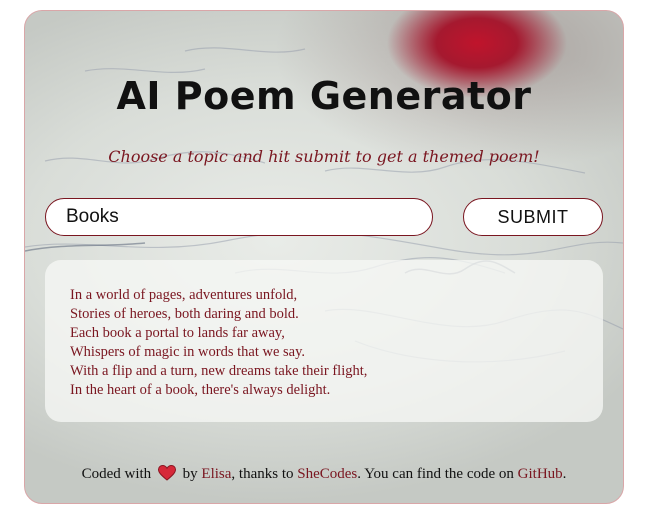  What do you see at coordinates (540, 474) in the screenshot?
I see `github-link: GitHub` at bounding box center [540, 474].